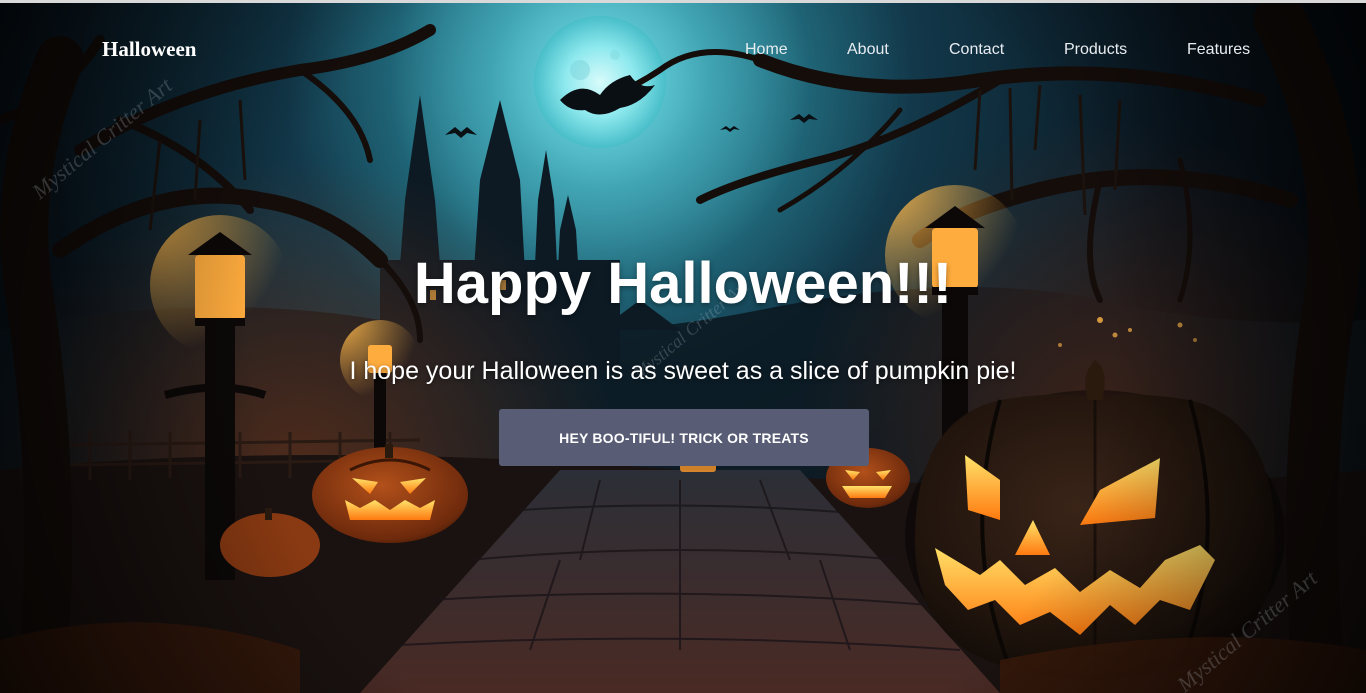 This screenshot has width=1366, height=693. I want to click on nav-link-products: Products, so click(1095, 50).